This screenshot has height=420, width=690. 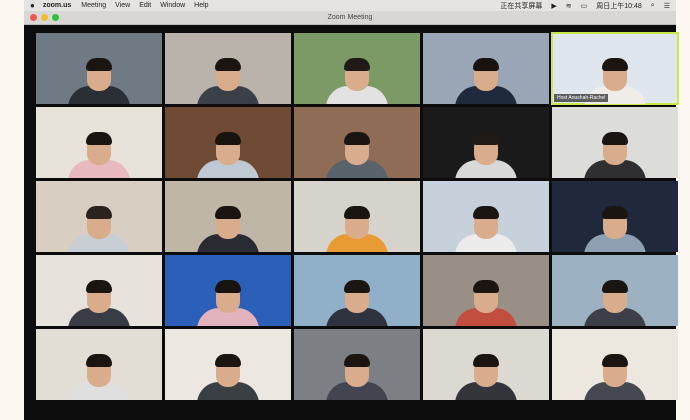 I want to click on play-icon: ▶, so click(x=553, y=6).